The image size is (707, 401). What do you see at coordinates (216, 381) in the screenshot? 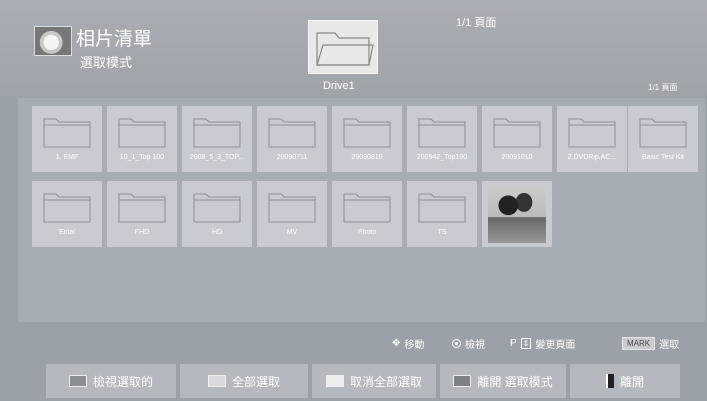
I see `green-key-icon` at bounding box center [216, 381].